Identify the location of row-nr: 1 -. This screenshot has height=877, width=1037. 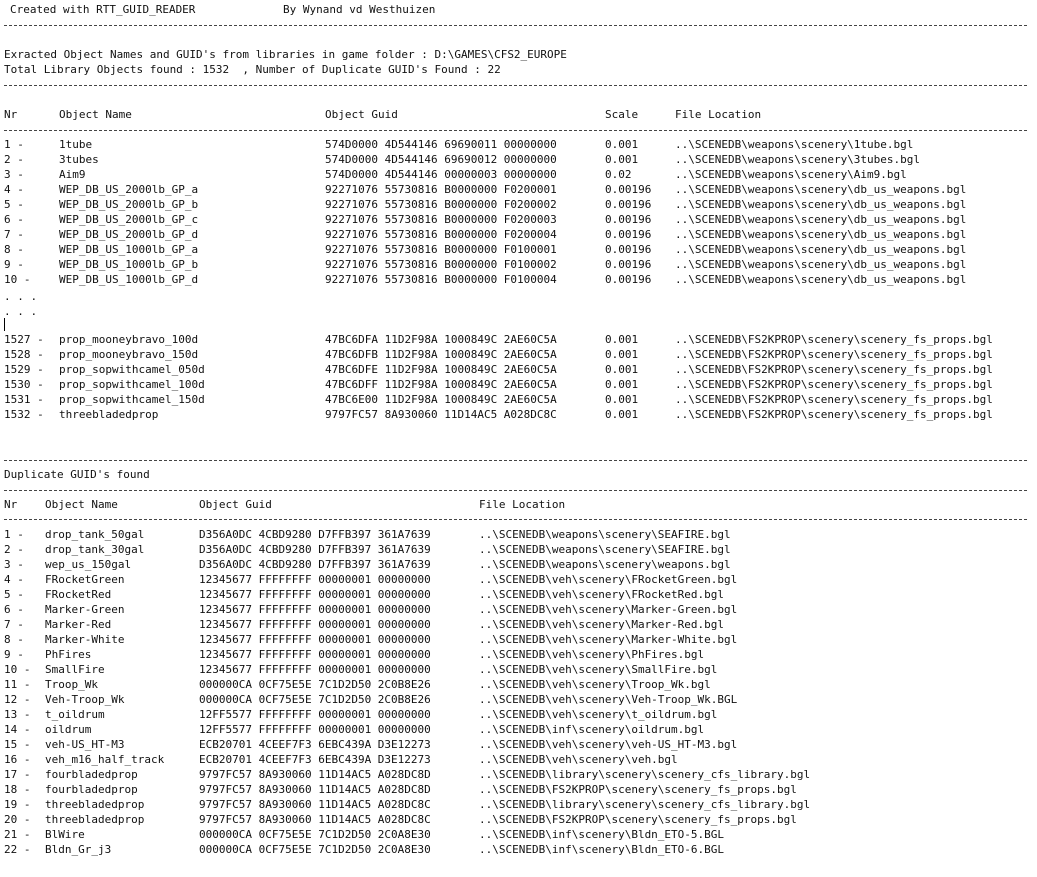
(14, 144).